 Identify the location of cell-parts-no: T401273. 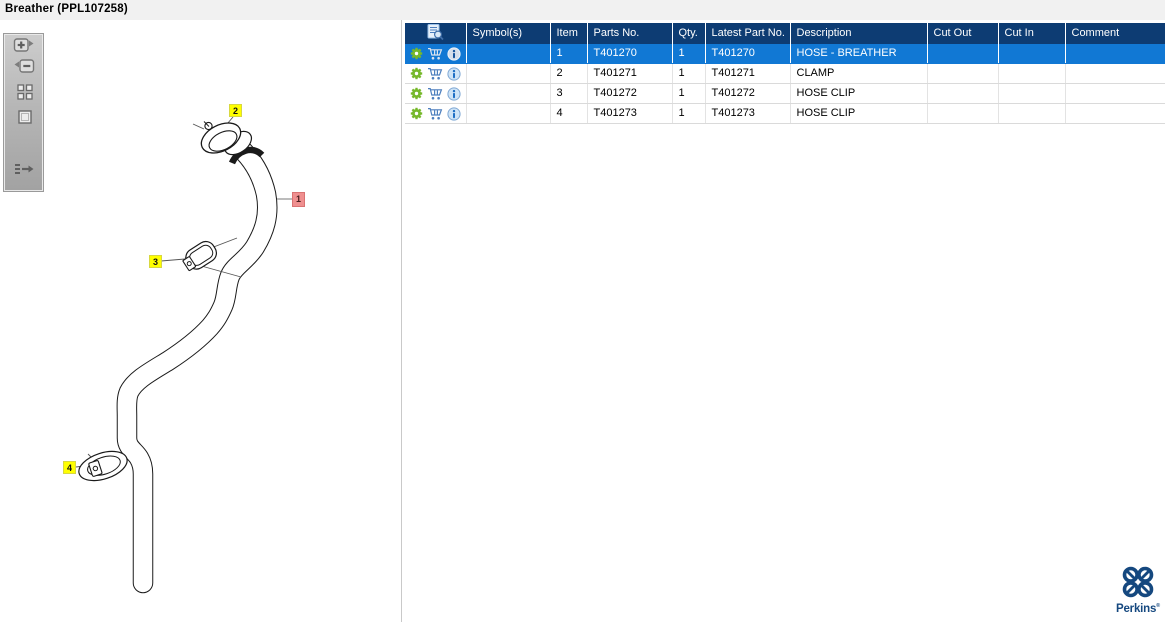
(629, 113).